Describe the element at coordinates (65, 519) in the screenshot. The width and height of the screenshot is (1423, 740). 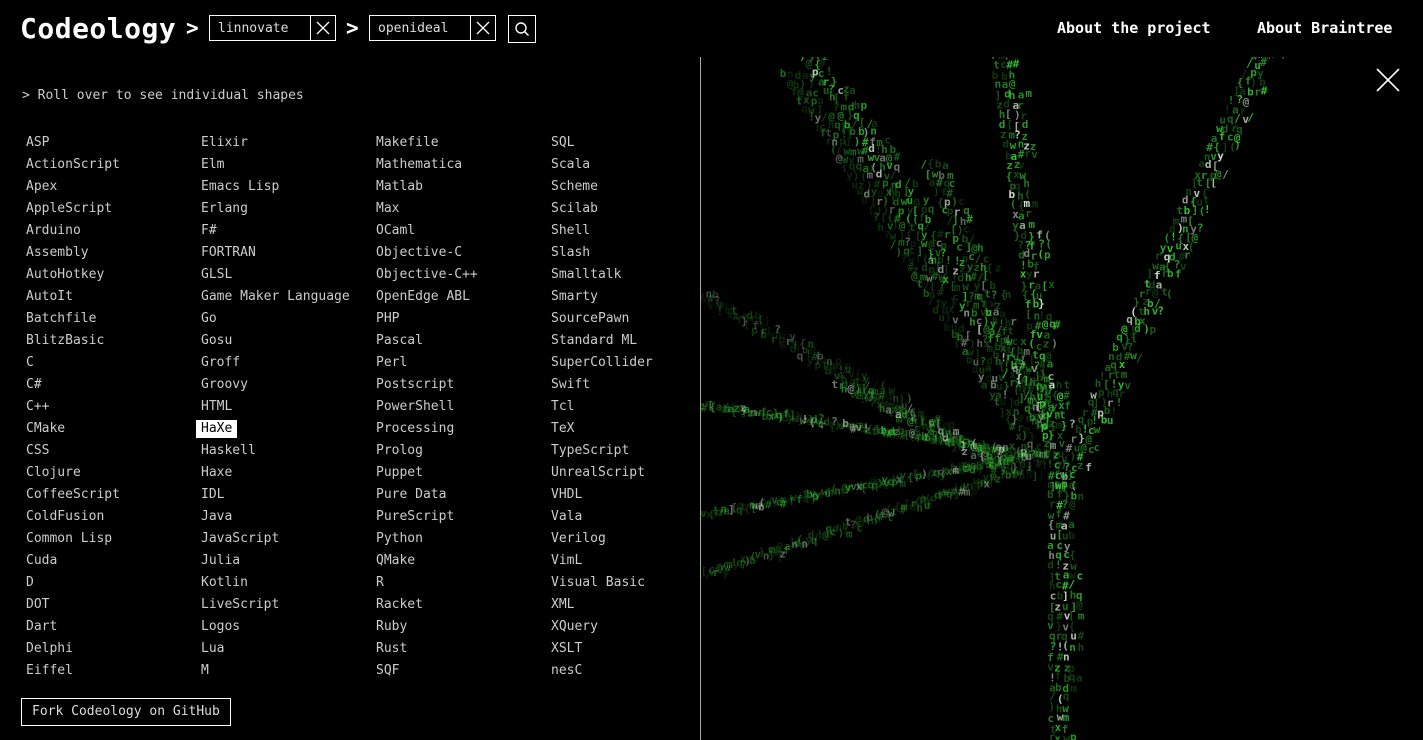
I see `language-item: ColdFusion` at that location.